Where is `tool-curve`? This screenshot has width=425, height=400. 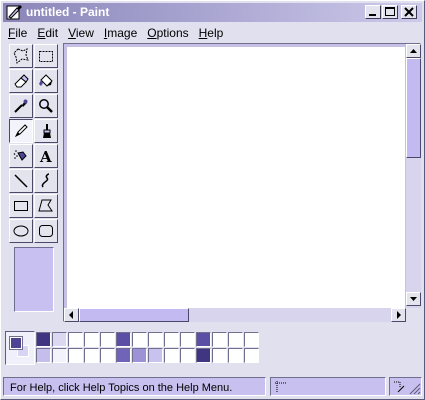 tool-curve is located at coordinates (46, 181).